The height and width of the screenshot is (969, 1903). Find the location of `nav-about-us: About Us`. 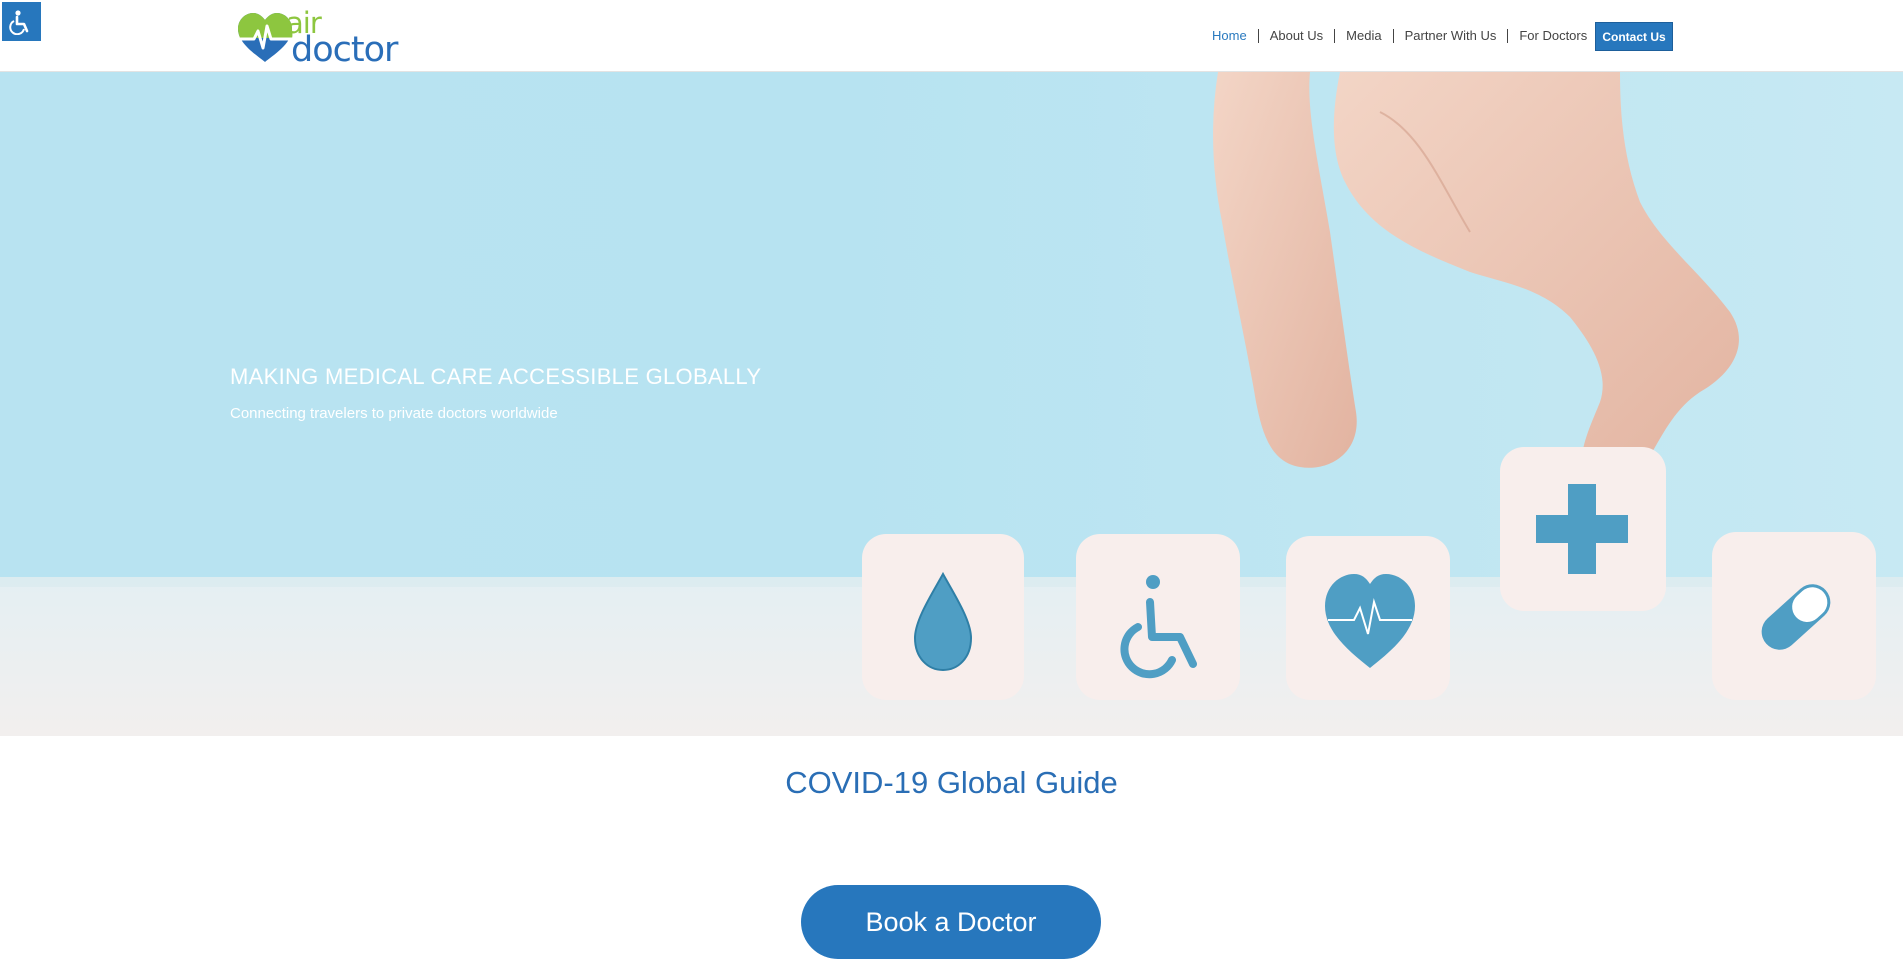

nav-about-us: About Us is located at coordinates (1297, 36).